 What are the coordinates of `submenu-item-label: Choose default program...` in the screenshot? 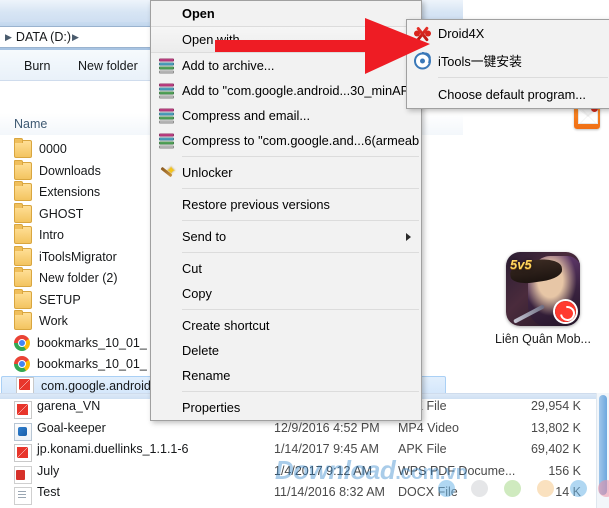 It's located at (512, 94).